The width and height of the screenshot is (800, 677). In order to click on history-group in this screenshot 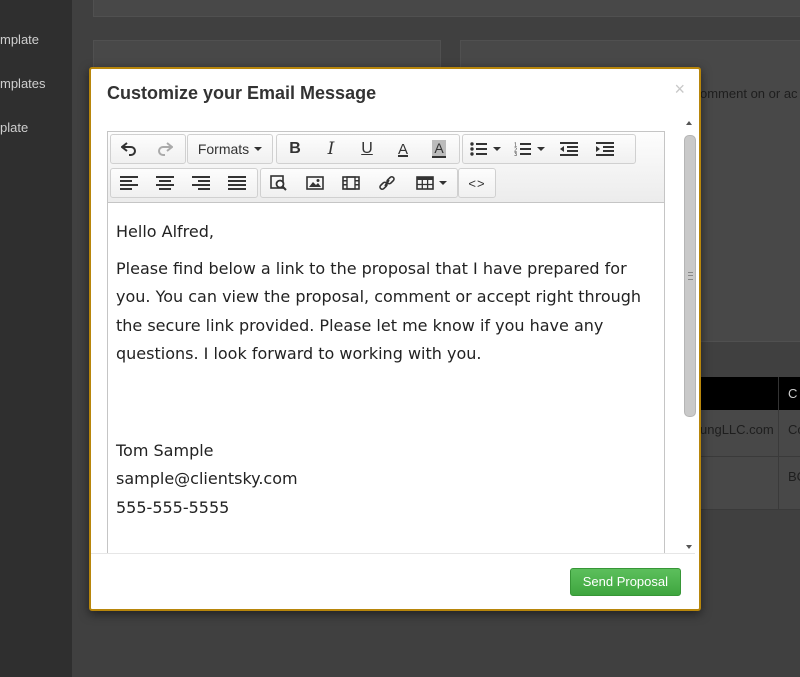, I will do `click(148, 149)`.